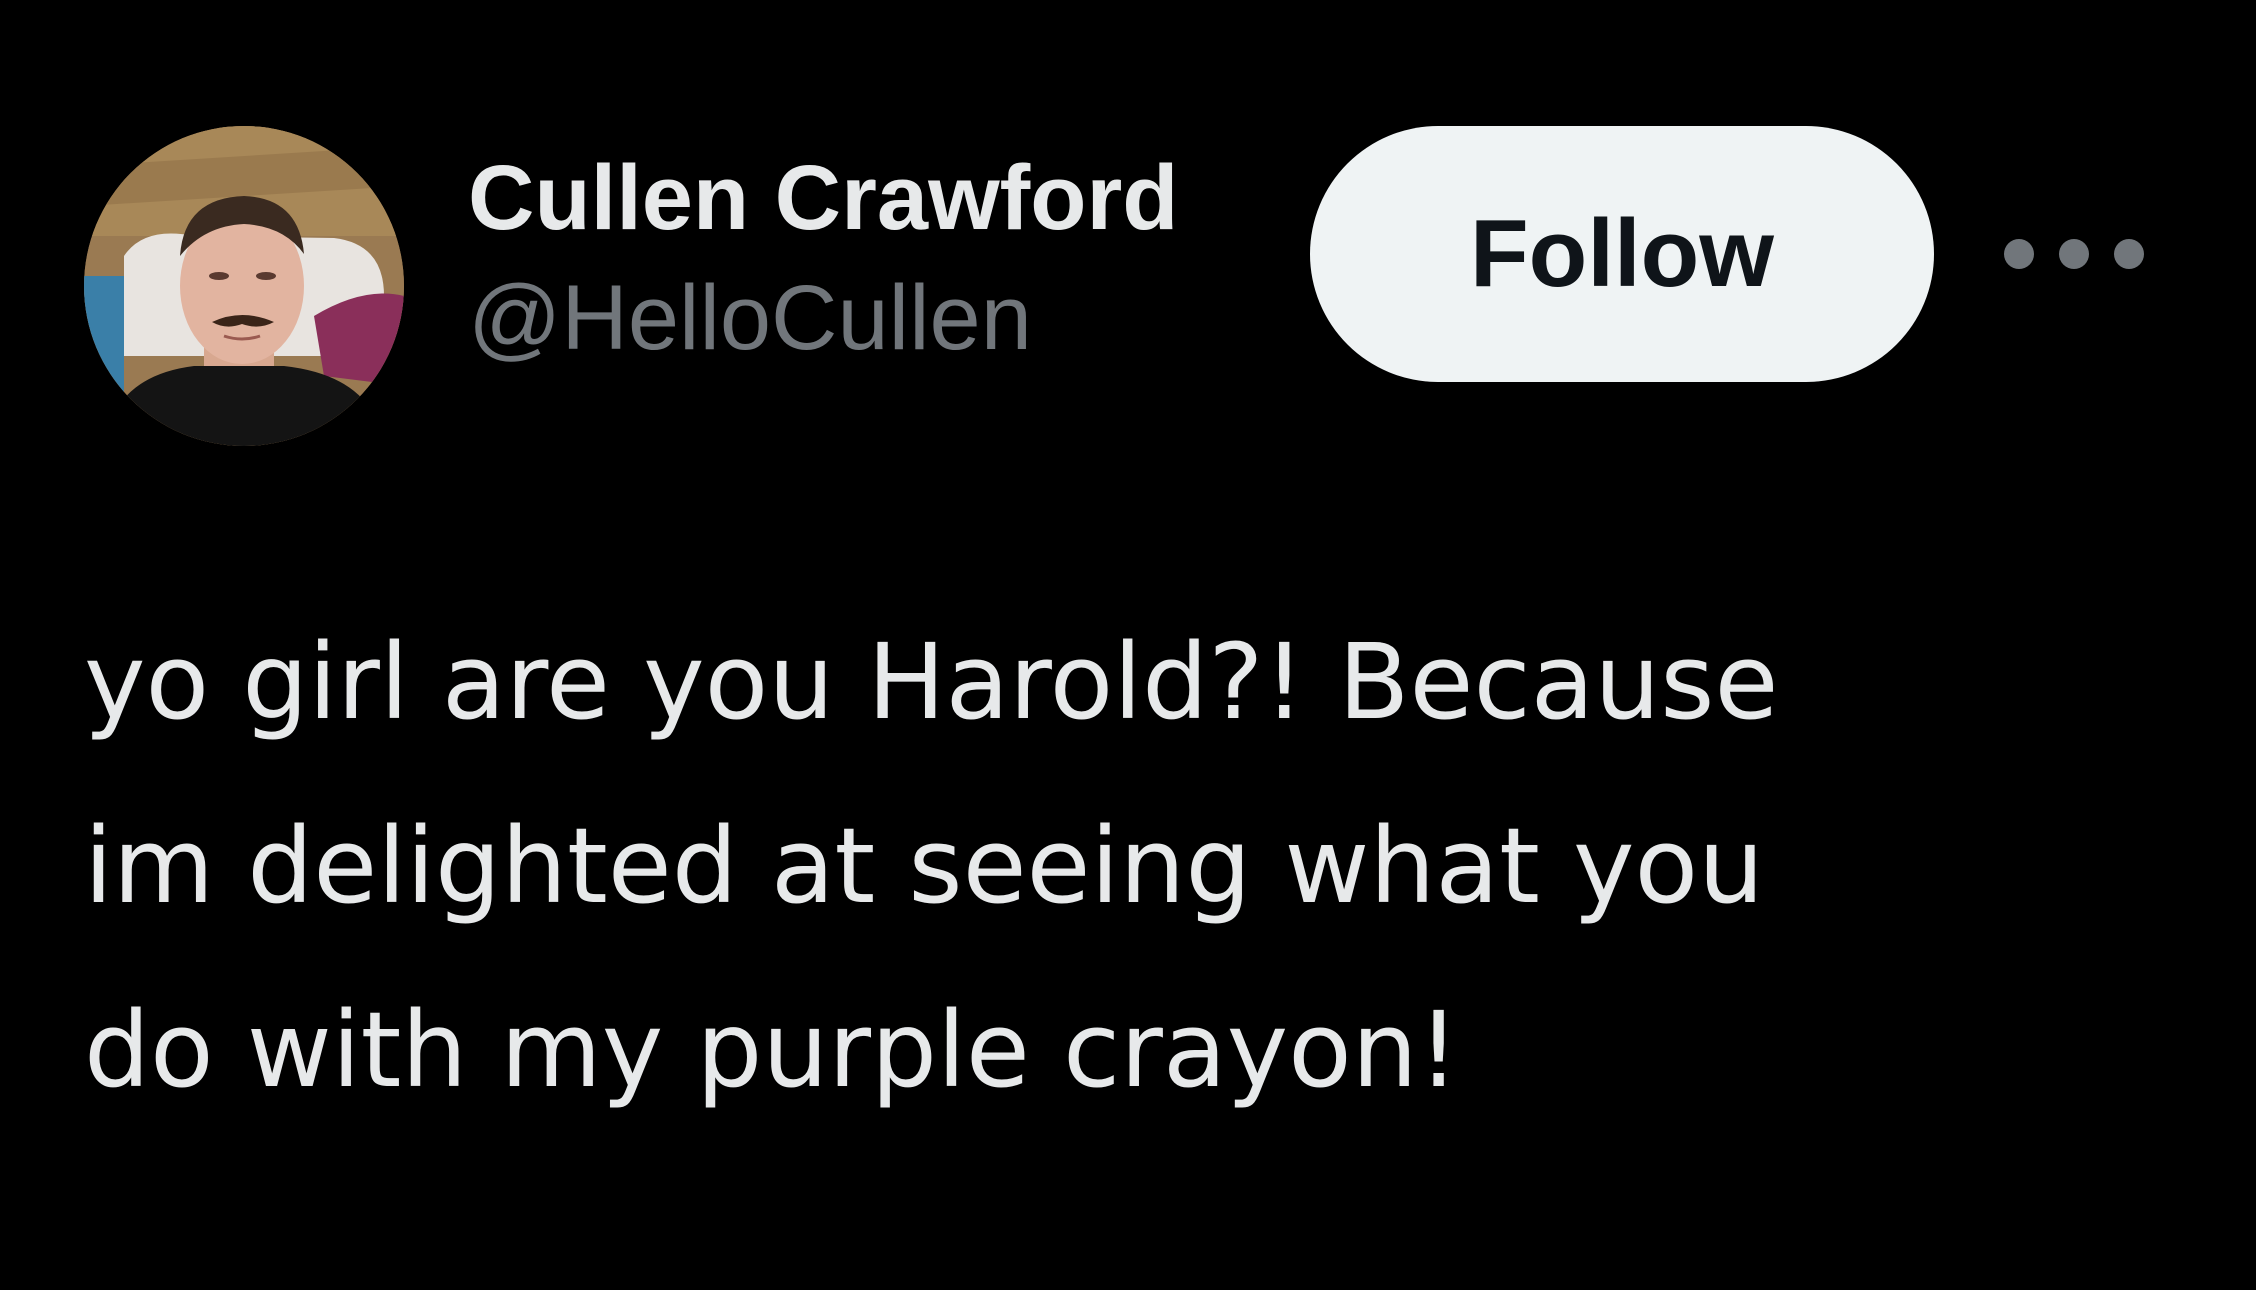  I want to click on user-info: Cullen Crawford @HelloCullen, so click(862, 258).